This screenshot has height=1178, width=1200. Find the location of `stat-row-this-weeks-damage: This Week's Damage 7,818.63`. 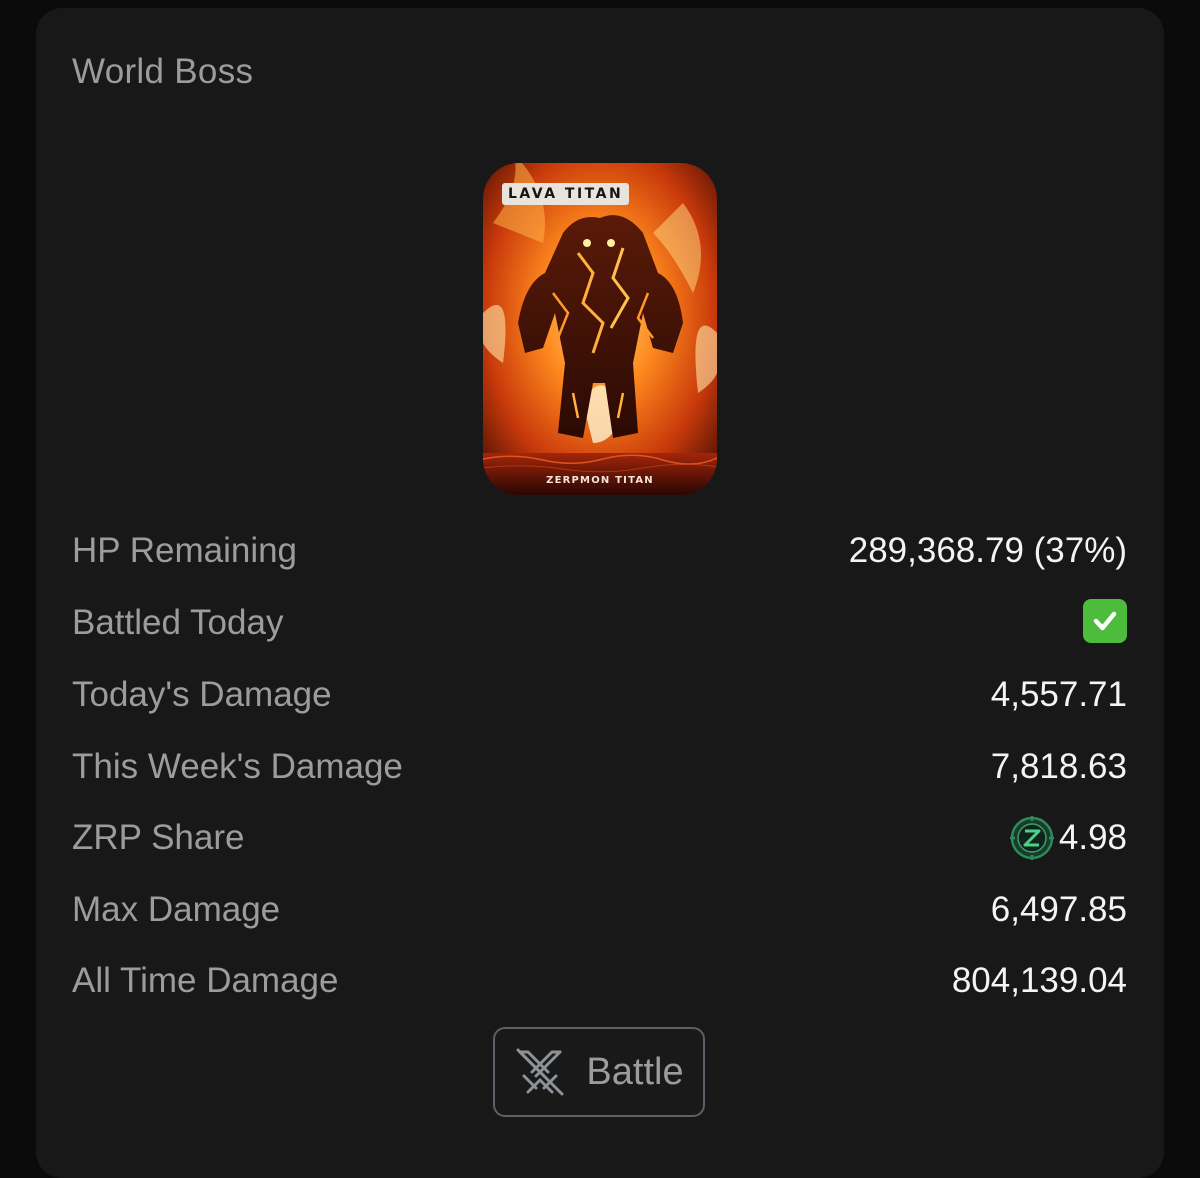

stat-row-this-weeks-damage: This Week's Damage 7,818.63 is located at coordinates (599, 767).